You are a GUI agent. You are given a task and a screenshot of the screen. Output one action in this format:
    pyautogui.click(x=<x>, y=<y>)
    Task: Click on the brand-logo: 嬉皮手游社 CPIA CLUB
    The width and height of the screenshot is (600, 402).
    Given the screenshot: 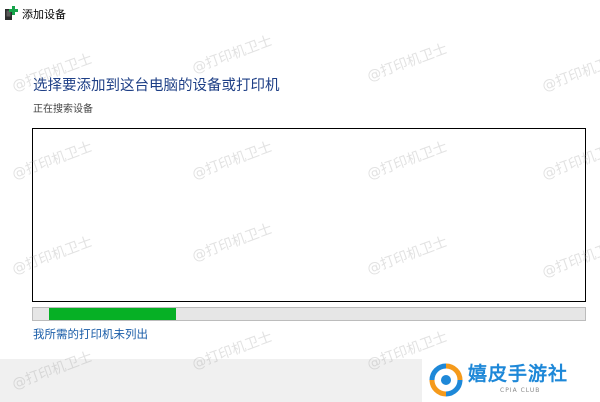 What is the action you would take?
    pyautogui.click(x=511, y=380)
    